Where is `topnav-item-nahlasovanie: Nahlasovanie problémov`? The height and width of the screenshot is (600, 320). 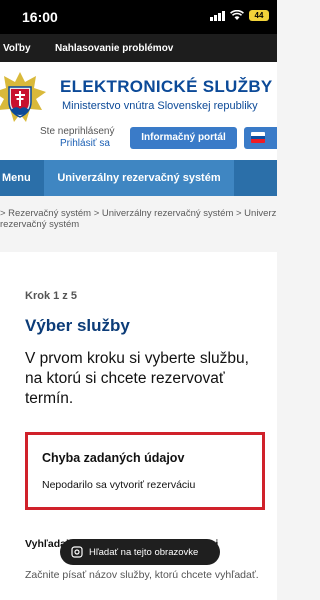
topnav-item-nahlasovanie: Nahlasovanie problémov is located at coordinates (114, 48).